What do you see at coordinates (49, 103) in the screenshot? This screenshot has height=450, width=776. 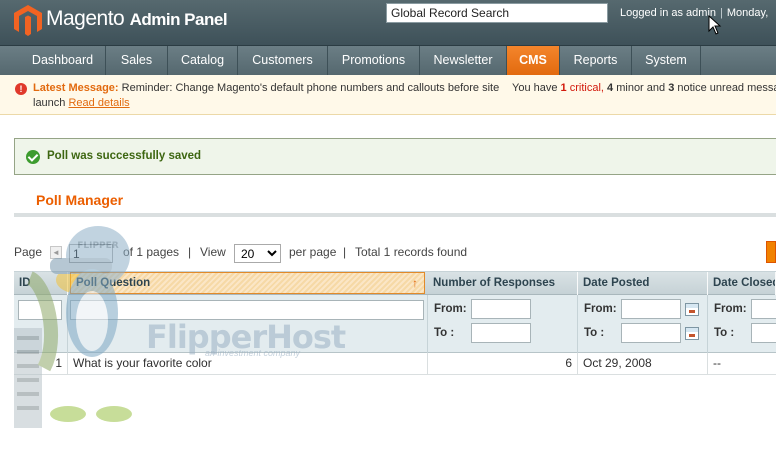 I see `message-text-2: launch` at bounding box center [49, 103].